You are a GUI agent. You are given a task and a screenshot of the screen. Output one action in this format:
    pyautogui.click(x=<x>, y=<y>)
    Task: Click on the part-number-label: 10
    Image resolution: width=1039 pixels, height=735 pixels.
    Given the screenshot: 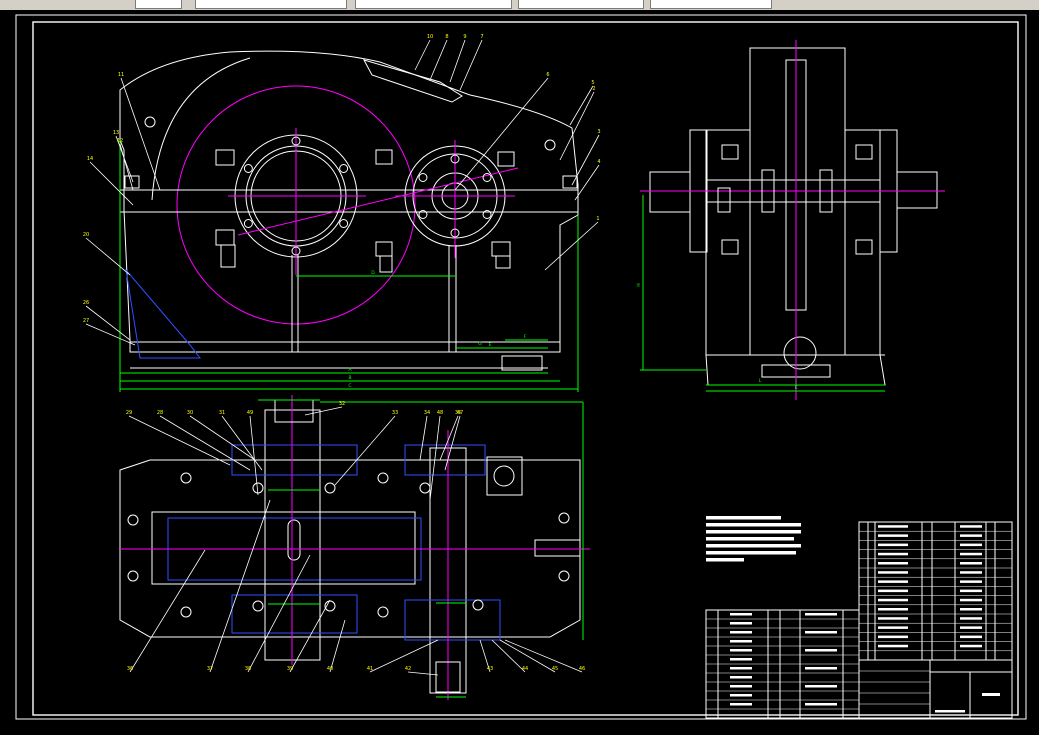 What is the action you would take?
    pyautogui.click(x=430, y=37)
    